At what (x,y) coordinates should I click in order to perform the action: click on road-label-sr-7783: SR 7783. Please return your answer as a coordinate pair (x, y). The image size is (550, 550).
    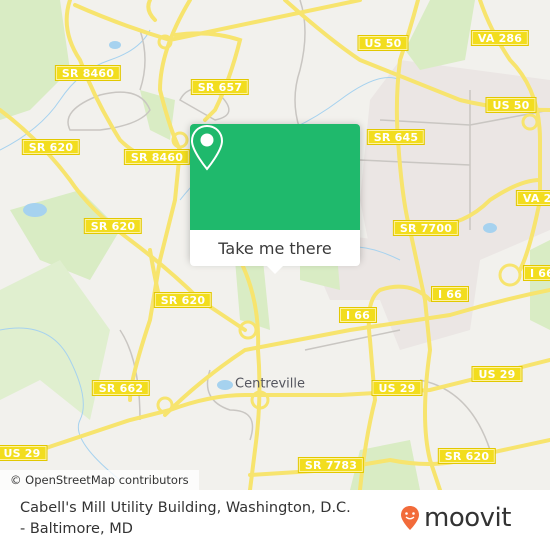
    Looking at the image, I should click on (331, 465).